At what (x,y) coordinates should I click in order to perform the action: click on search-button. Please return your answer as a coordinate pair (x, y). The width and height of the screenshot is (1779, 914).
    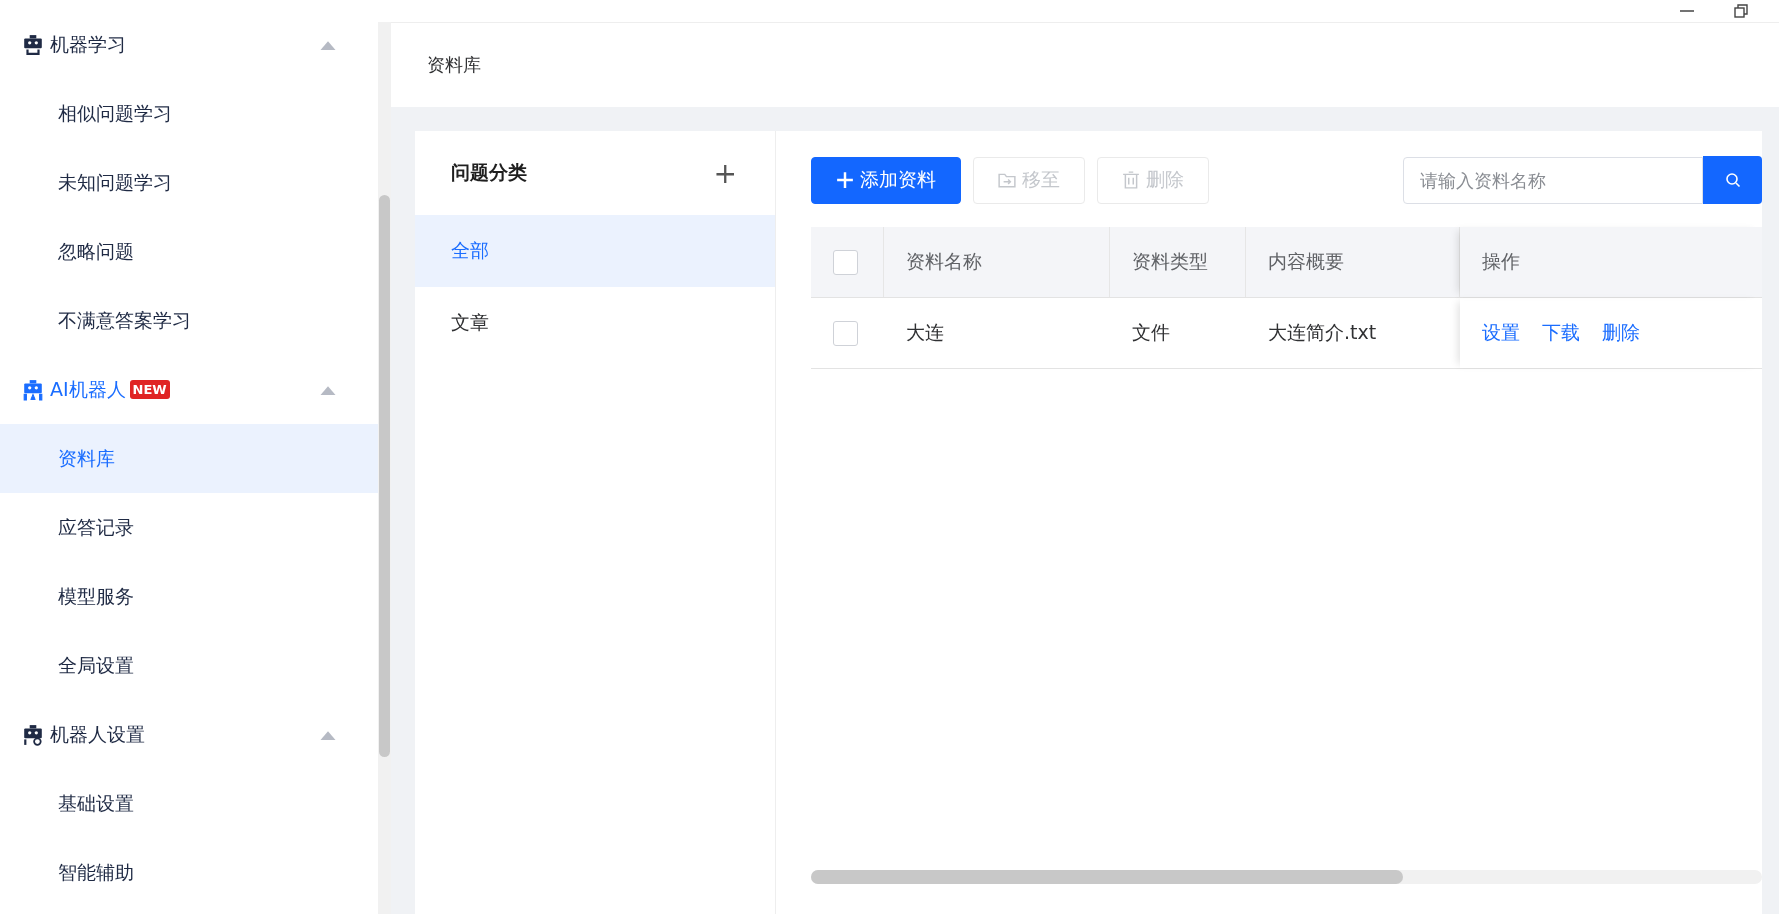
    Looking at the image, I should click on (1732, 180).